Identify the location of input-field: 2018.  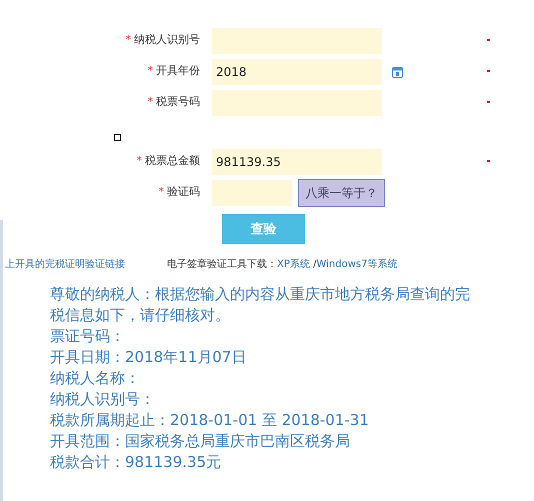
(297, 71).